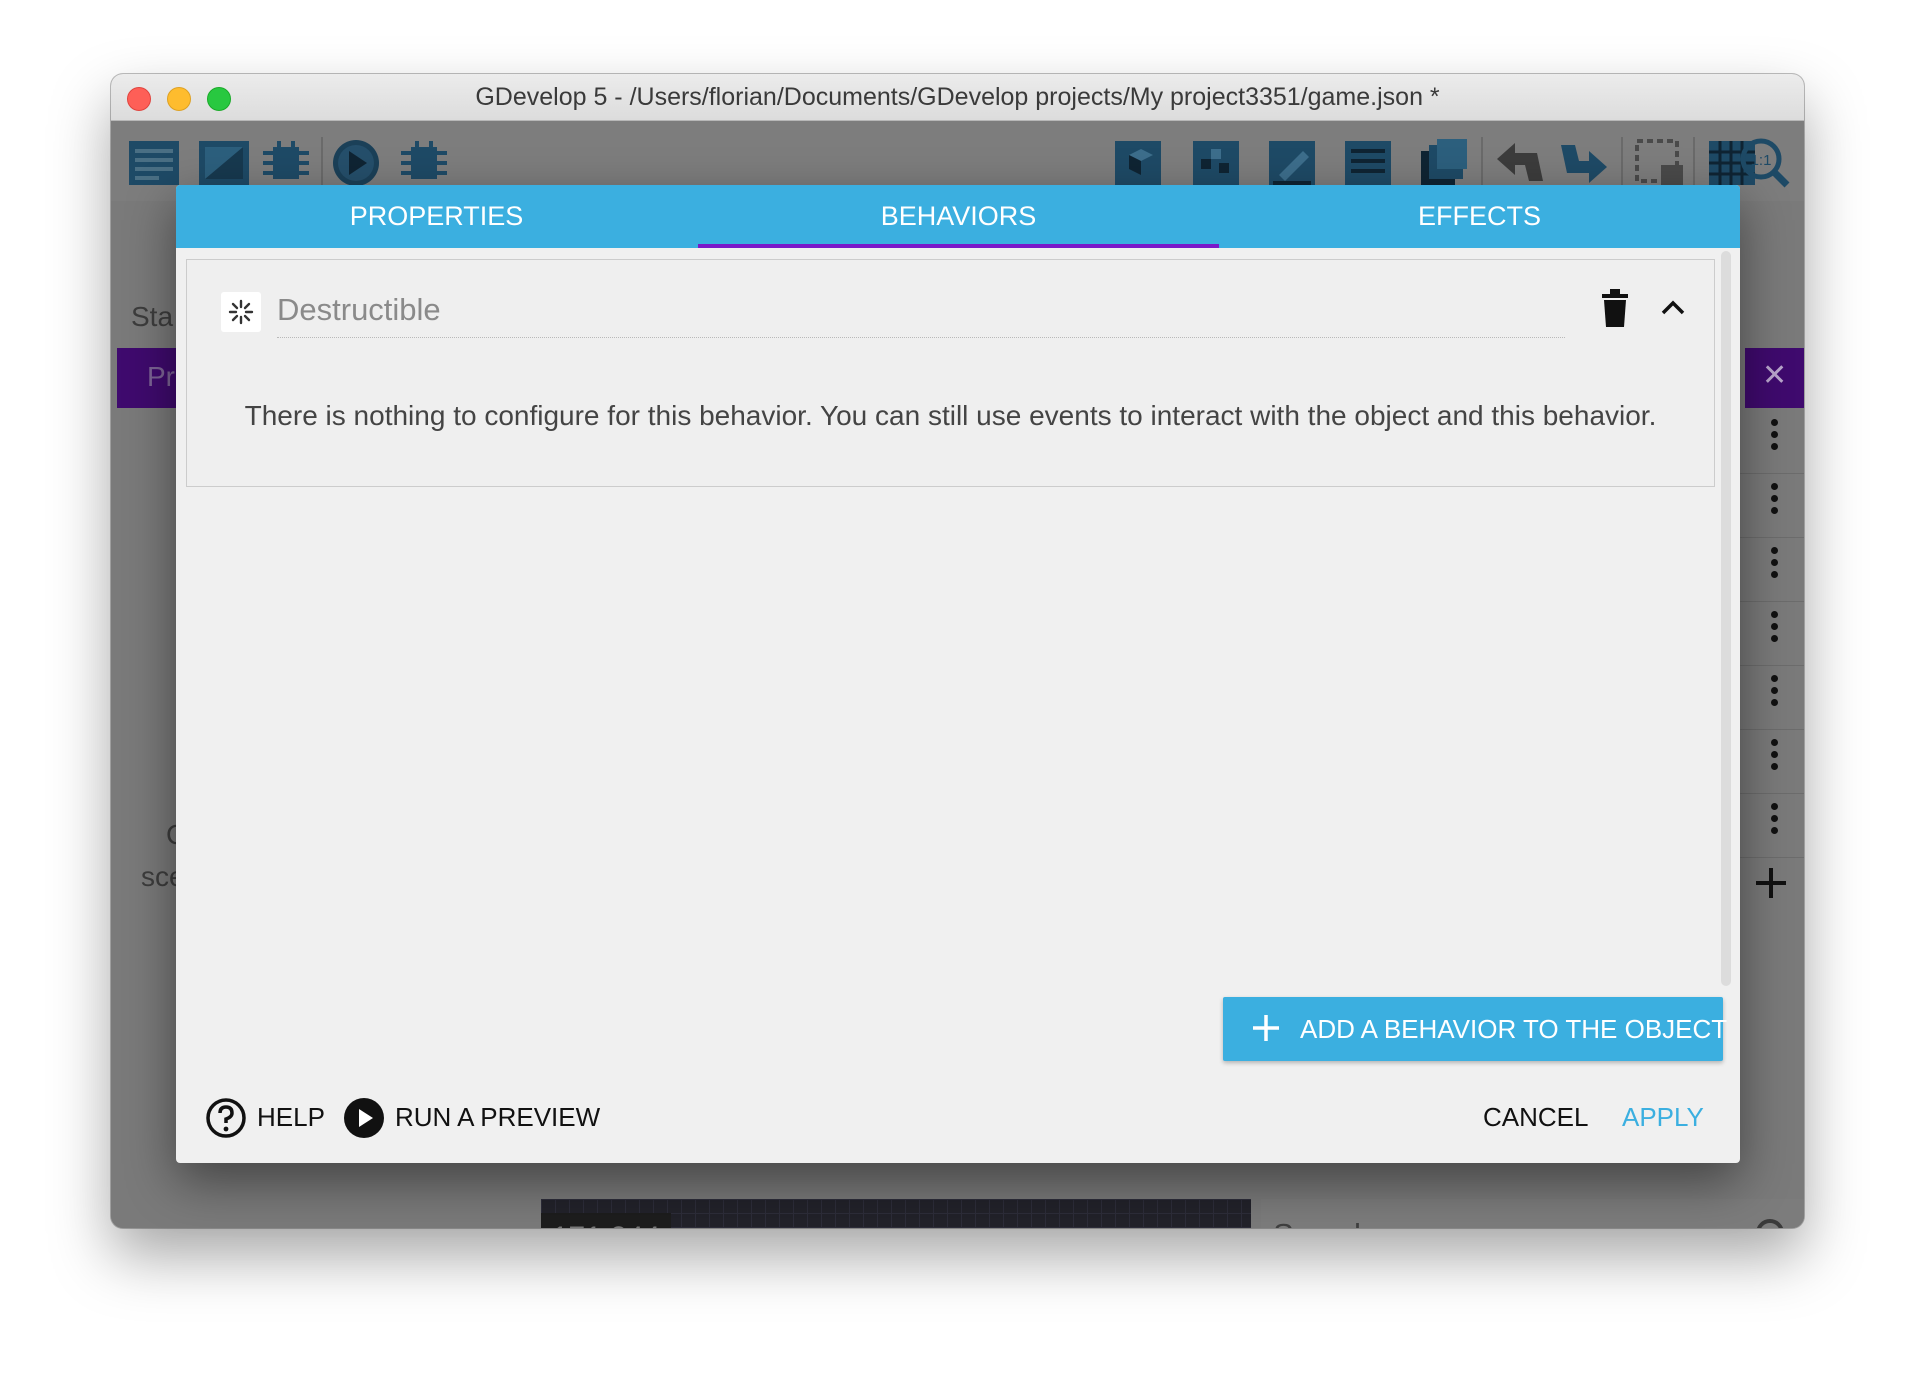 The image size is (1916, 1376). I want to click on network-preview-icon, so click(424, 163).